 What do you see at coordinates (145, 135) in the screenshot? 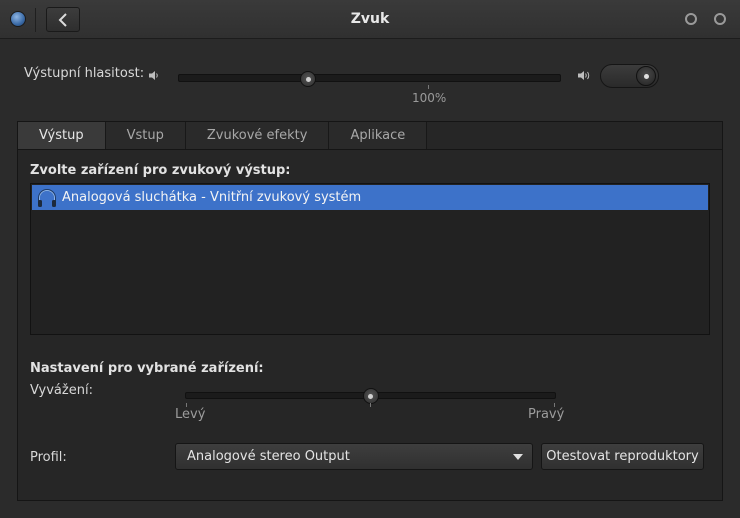
I see `tab-input: Vstup` at bounding box center [145, 135].